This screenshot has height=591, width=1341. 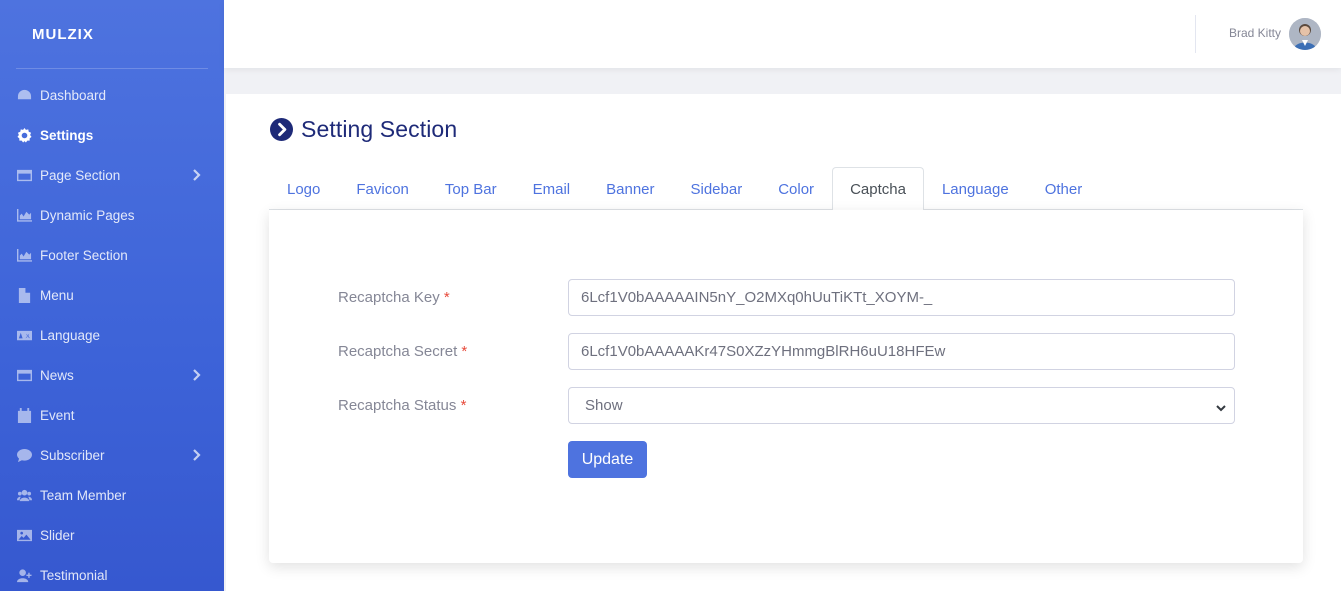 I want to click on tab-color: Color, so click(x=796, y=188).